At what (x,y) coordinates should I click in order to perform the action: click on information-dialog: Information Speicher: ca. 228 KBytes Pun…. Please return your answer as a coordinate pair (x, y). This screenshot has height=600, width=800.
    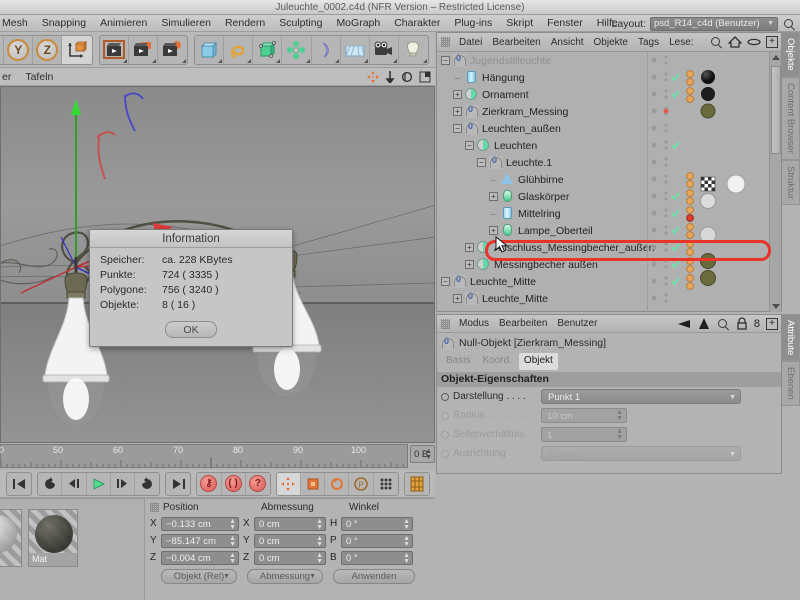
    Looking at the image, I should click on (191, 288).